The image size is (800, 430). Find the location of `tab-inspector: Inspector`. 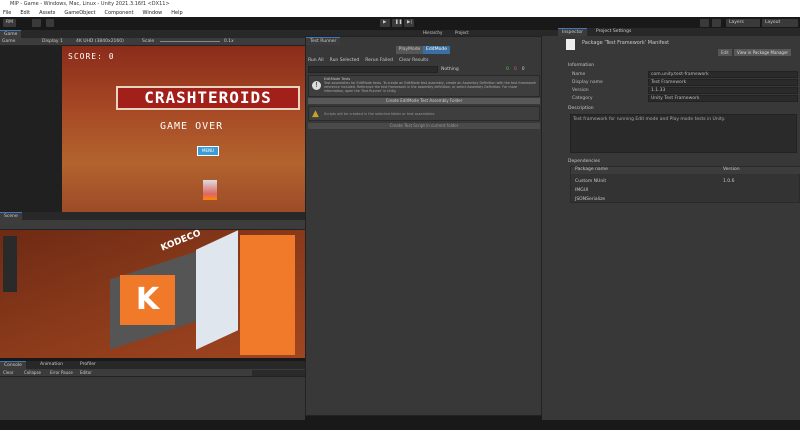

tab-inspector: Inspector is located at coordinates (572, 32).